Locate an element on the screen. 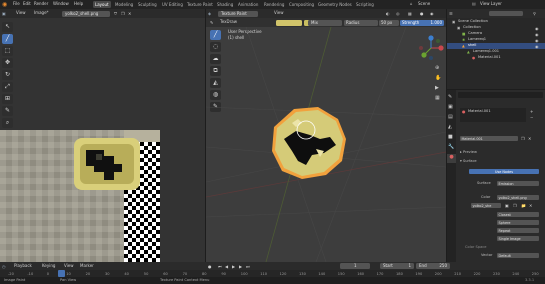 Image resolution: width=545 pixels, height=284 pixels. radius-value: 50 px is located at coordinates (389, 22).